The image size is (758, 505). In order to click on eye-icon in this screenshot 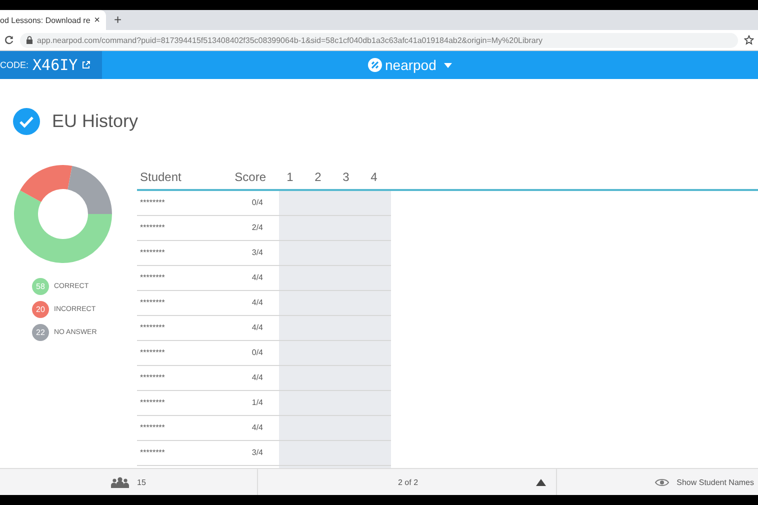, I will do `click(661, 482)`.